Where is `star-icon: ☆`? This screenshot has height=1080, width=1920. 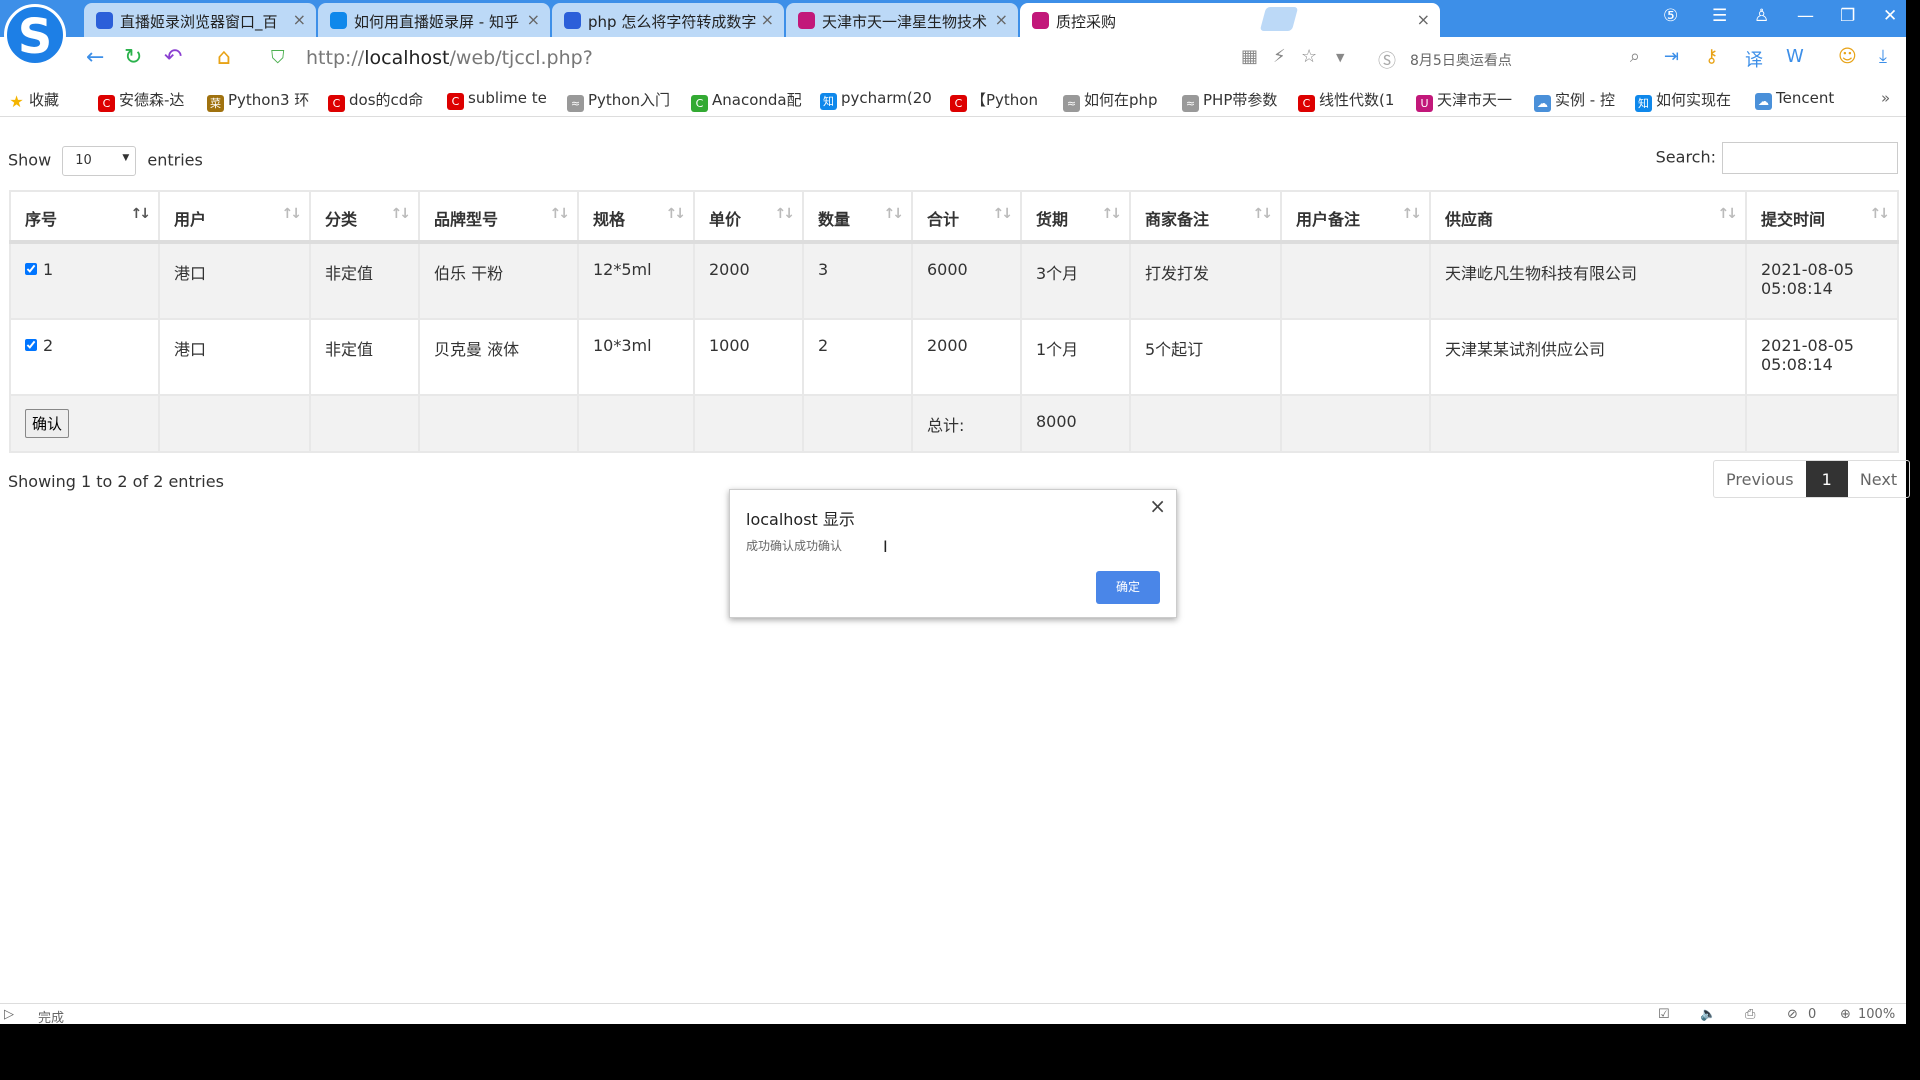 star-icon: ☆ is located at coordinates (1309, 56).